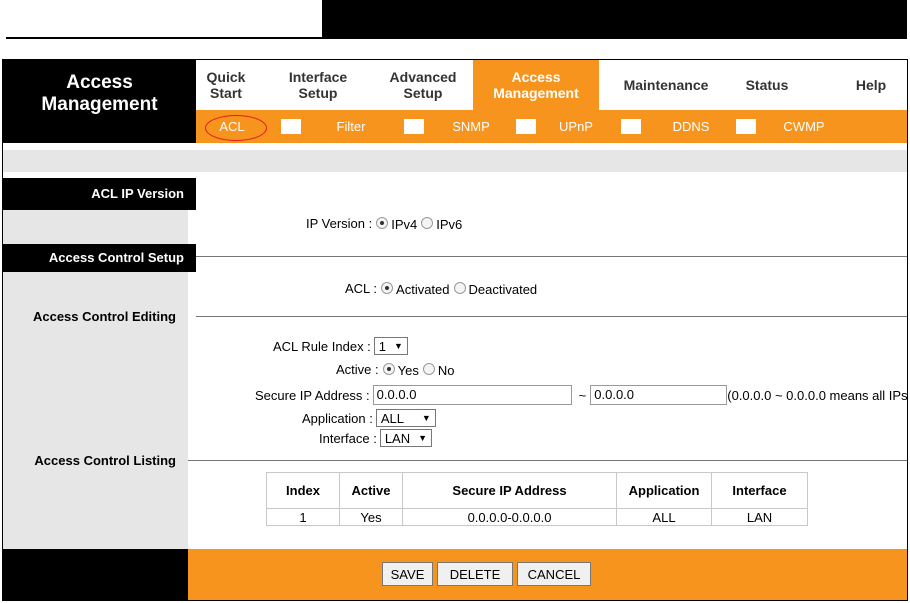  I want to click on footer-bar: SAVE DELETE CANCEL, so click(547, 574).